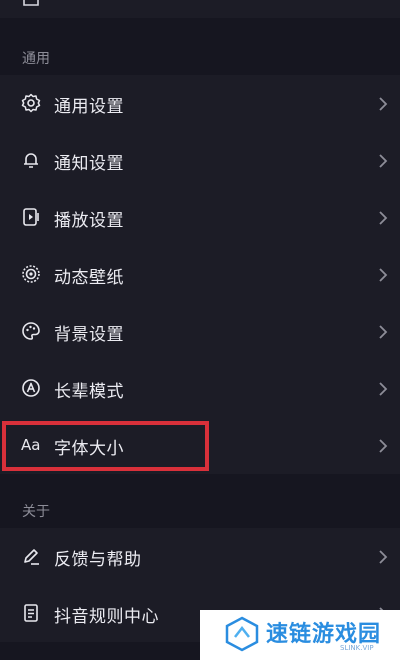 This screenshot has width=400, height=660. Describe the element at coordinates (89, 278) in the screenshot. I see `menu-item-label: 动态壁纸` at that location.